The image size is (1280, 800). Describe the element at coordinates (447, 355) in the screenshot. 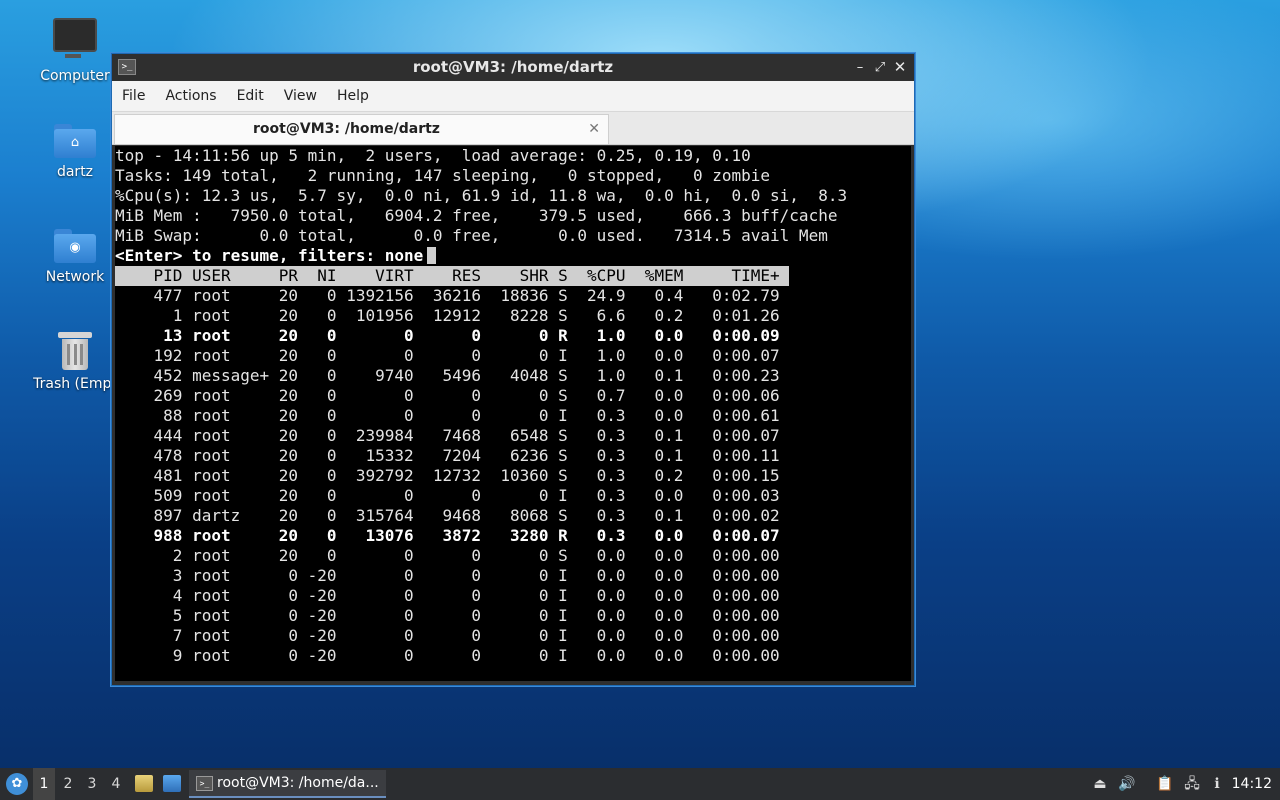

I see `process-row: 192 root 20 0 0 0 0 I 1.0 0.0 0:00.07` at that location.